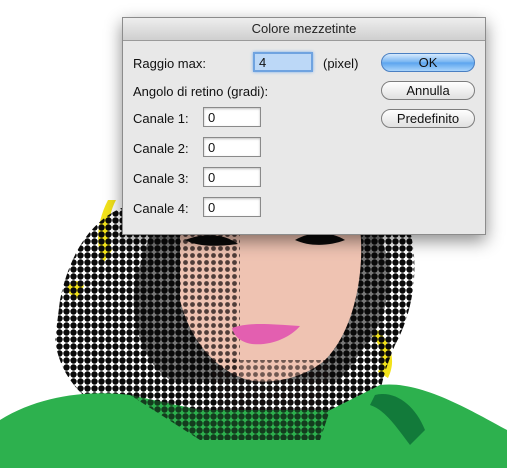  I want to click on channel-3-label: Canale 3:, so click(161, 178).